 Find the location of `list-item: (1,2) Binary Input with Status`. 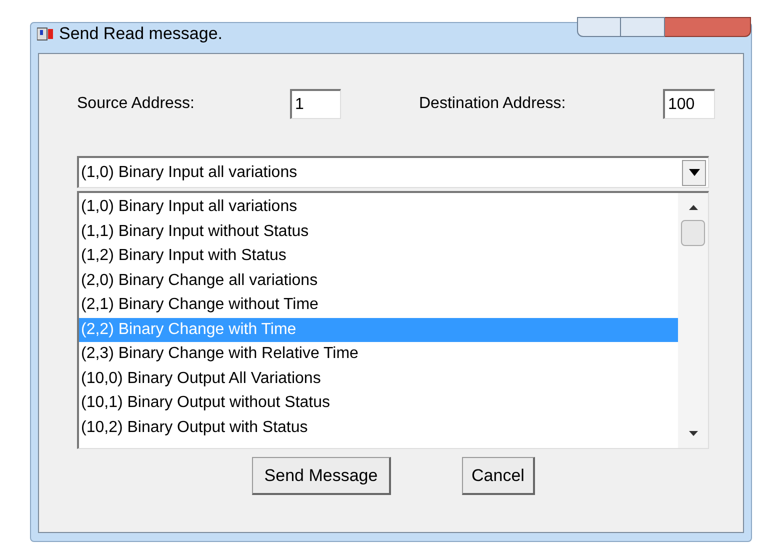

list-item: (1,2) Binary Input with Status is located at coordinates (378, 256).